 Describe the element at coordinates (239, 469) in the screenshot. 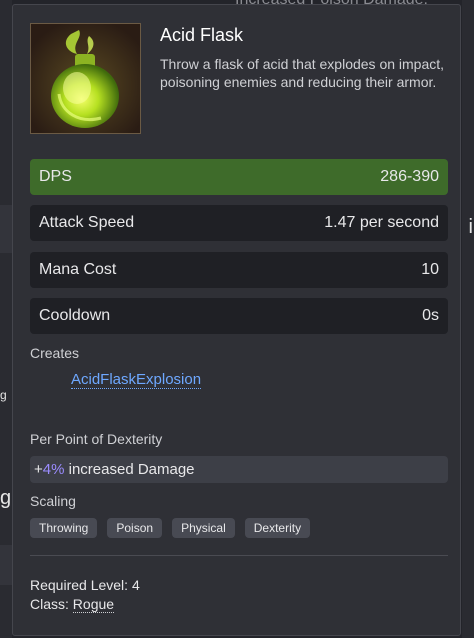

I see `dexterity-bonus: +4% increased Damage` at that location.